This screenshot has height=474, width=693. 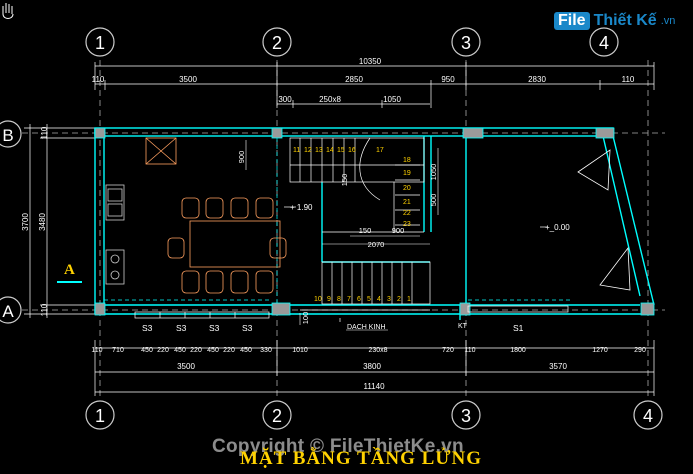 What do you see at coordinates (354, 79) in the screenshot?
I see `dim-top-3: 2850` at bounding box center [354, 79].